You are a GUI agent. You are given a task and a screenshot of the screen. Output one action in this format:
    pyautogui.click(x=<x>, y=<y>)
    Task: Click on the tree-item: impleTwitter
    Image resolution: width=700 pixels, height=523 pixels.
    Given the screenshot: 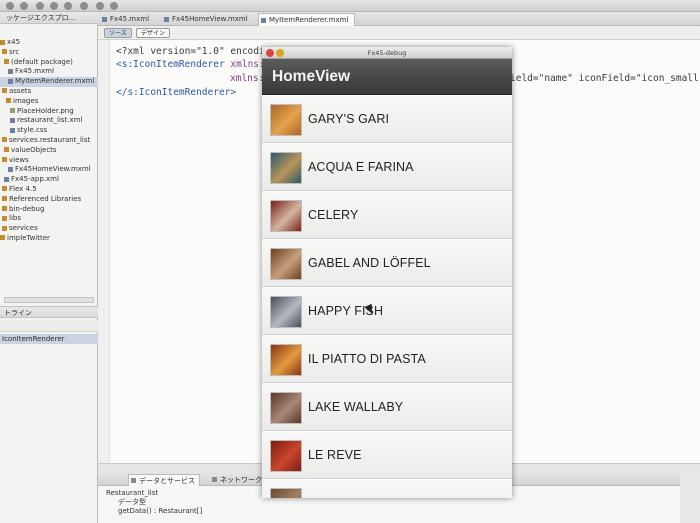 What is the action you would take?
    pyautogui.click(x=49, y=239)
    